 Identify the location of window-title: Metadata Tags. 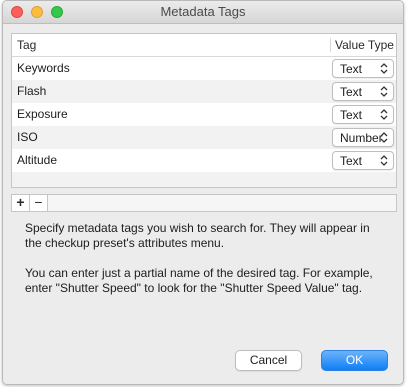
(203, 11).